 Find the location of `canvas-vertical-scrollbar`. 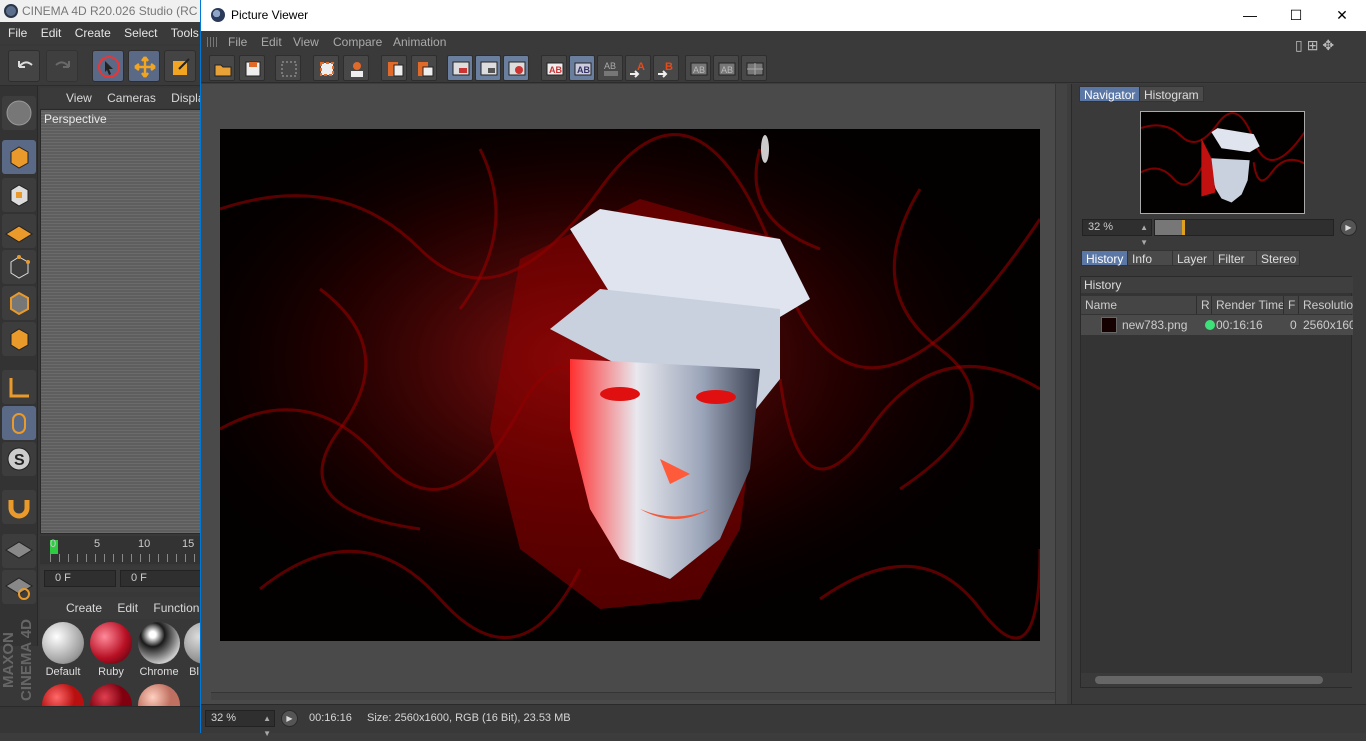

canvas-vertical-scrollbar is located at coordinates (1061, 394).